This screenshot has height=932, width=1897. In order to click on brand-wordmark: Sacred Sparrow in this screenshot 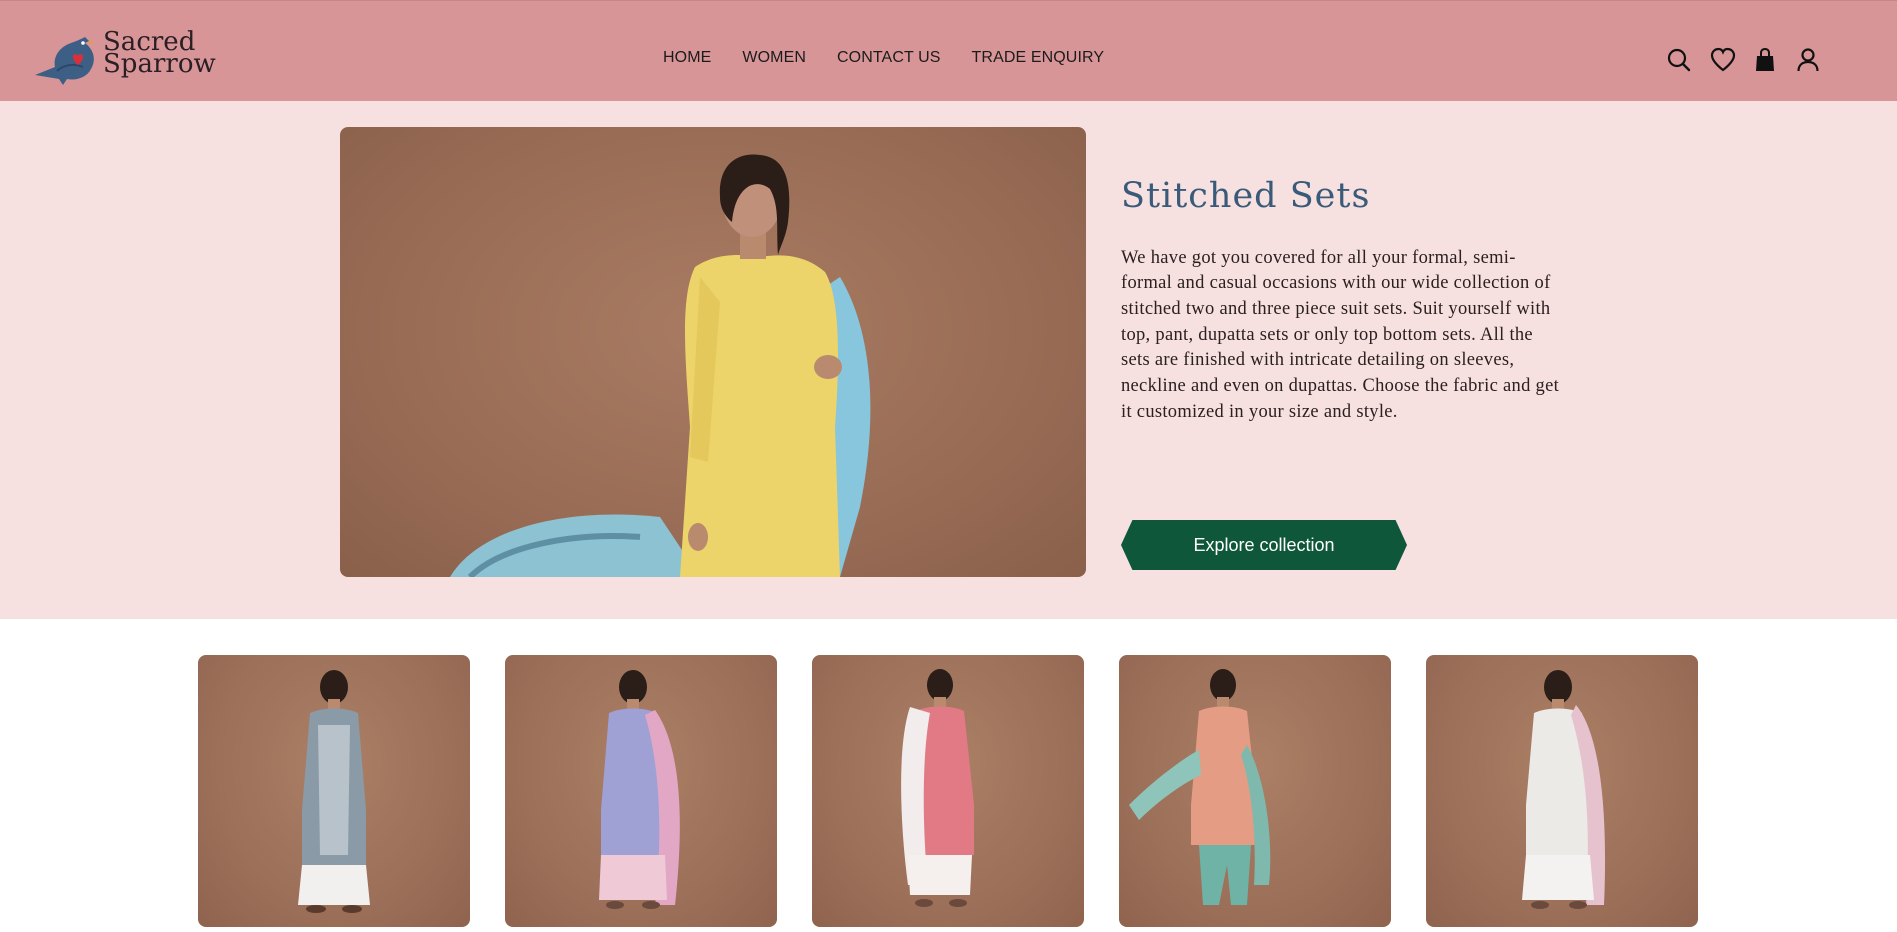, I will do `click(159, 54)`.